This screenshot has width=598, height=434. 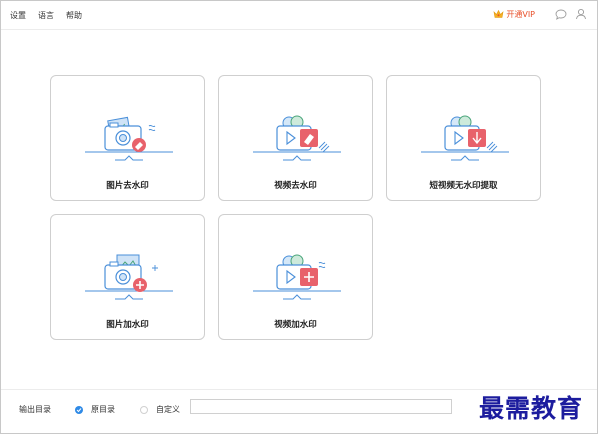 What do you see at coordinates (127, 186) in the screenshot?
I see `card-label: 图片去水印` at bounding box center [127, 186].